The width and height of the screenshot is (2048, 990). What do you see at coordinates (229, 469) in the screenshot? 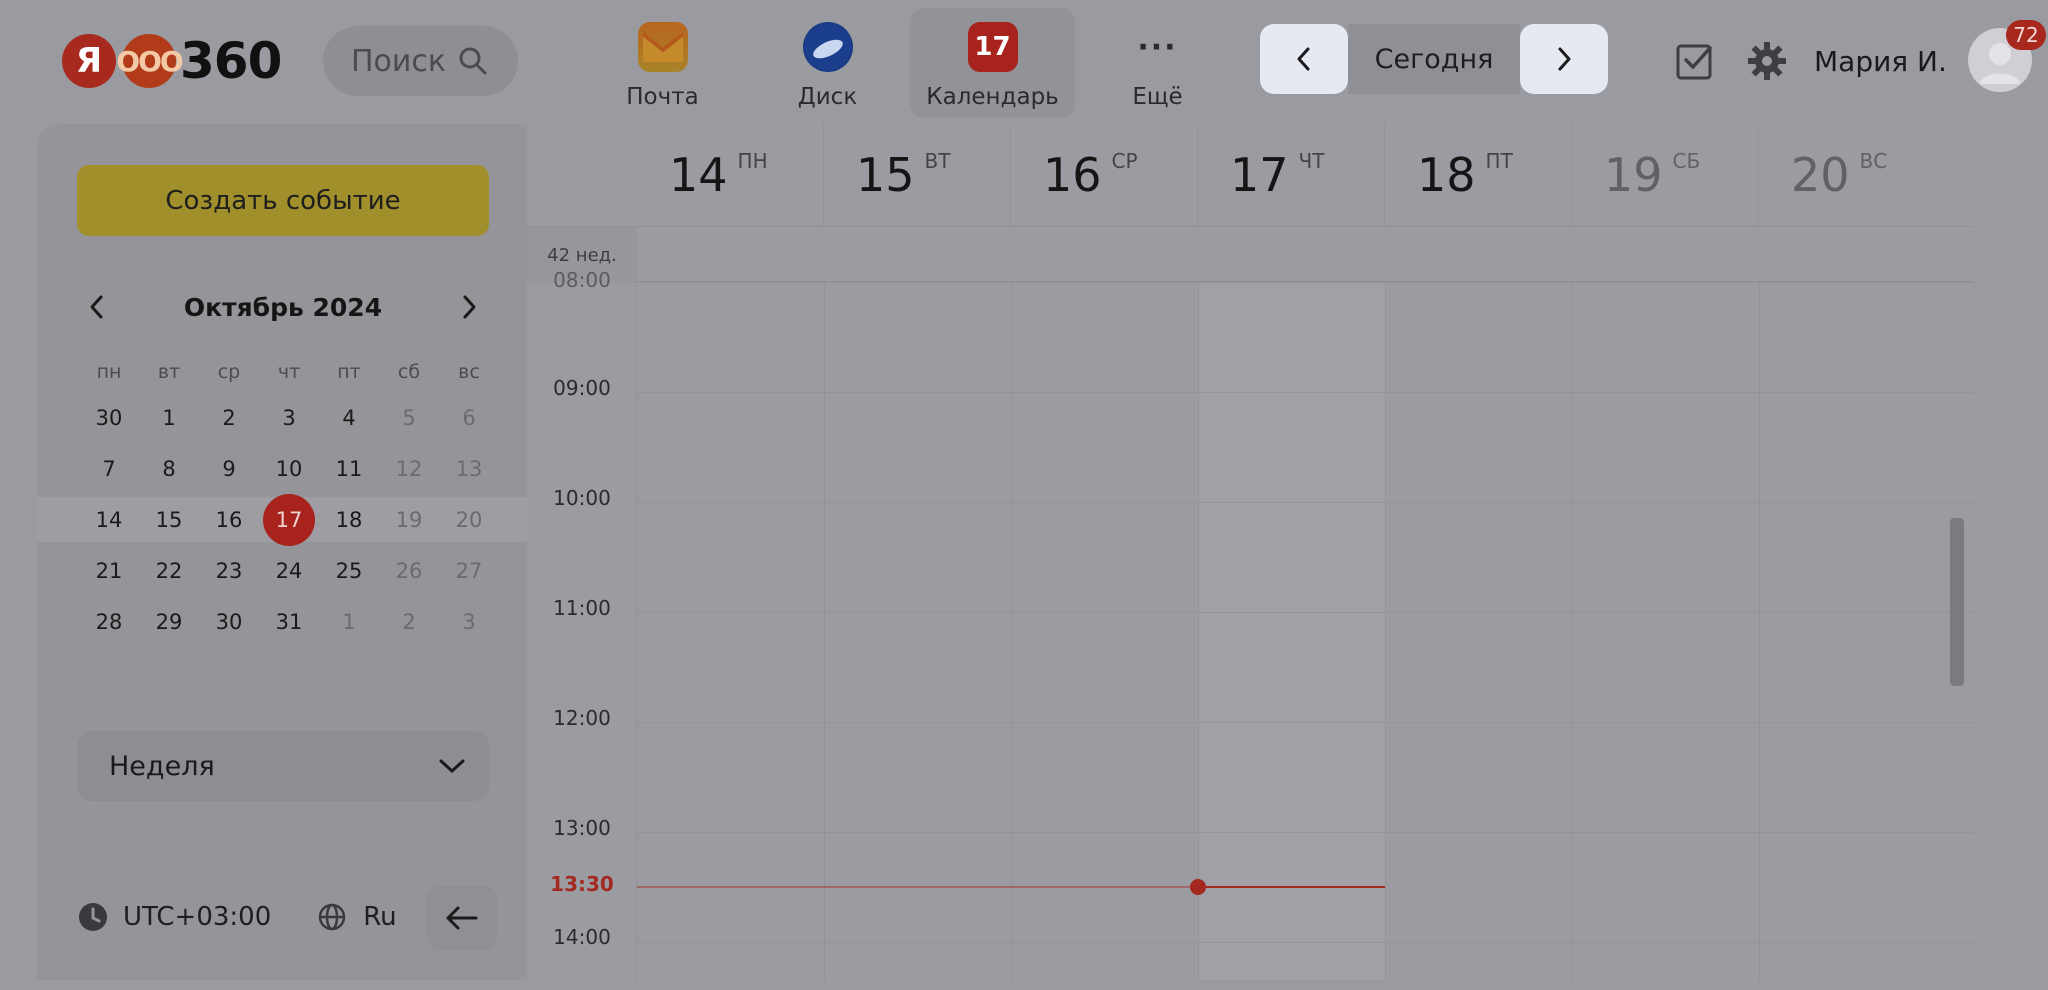
I see `mini-day: 9` at bounding box center [229, 469].